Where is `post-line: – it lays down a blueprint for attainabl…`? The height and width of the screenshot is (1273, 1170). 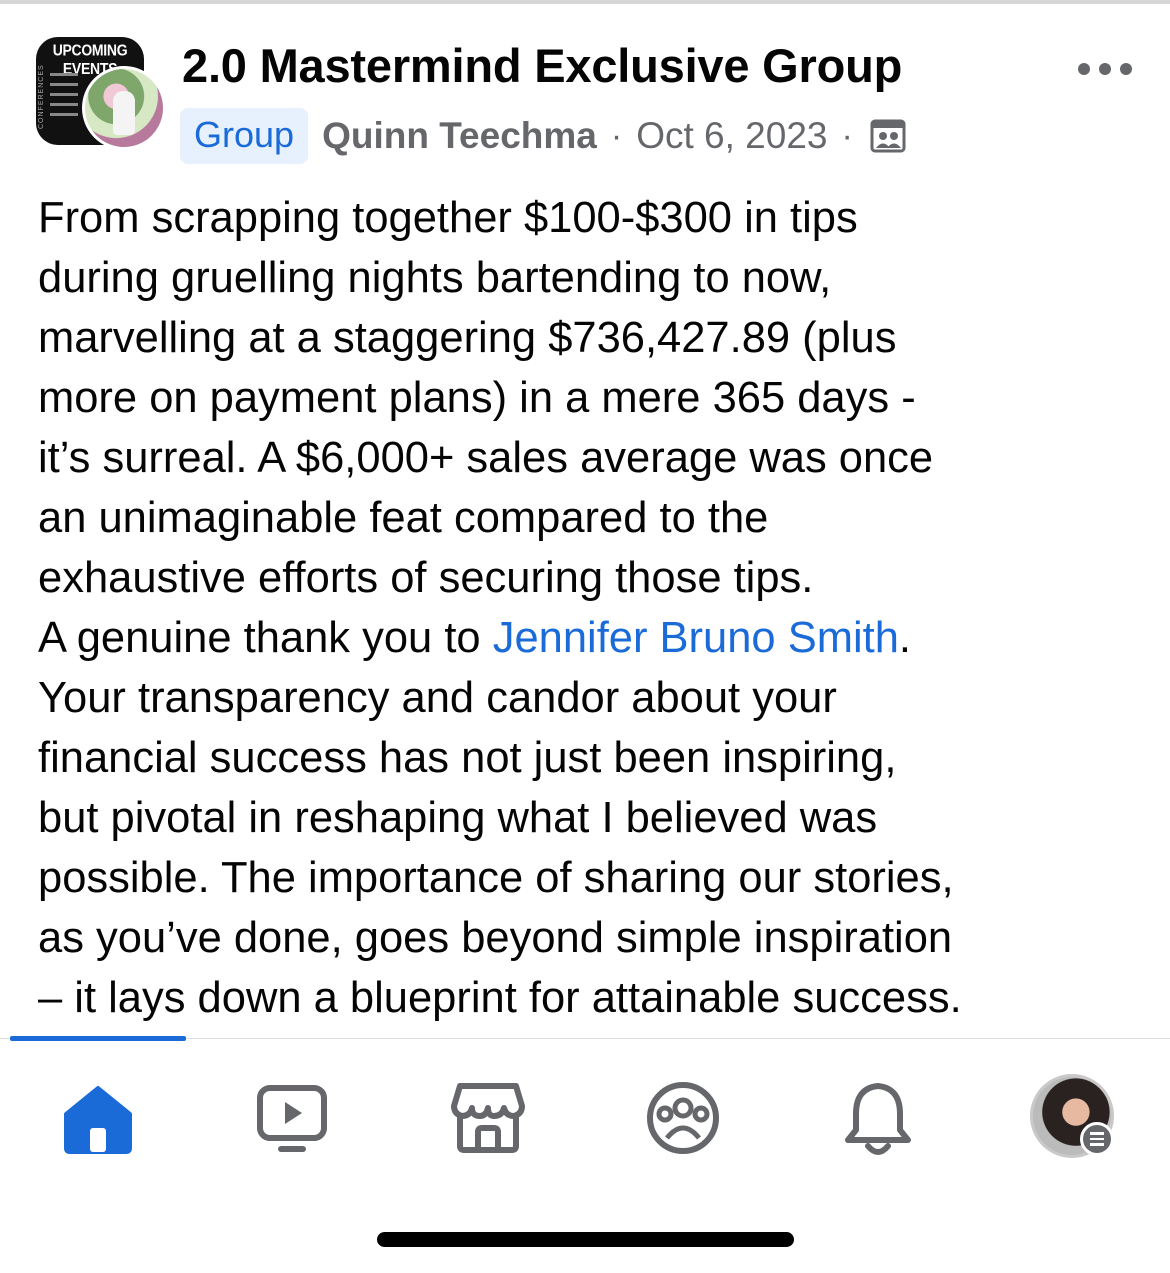
post-line: – it lays down a blueprint for attainabl… is located at coordinates (500, 998).